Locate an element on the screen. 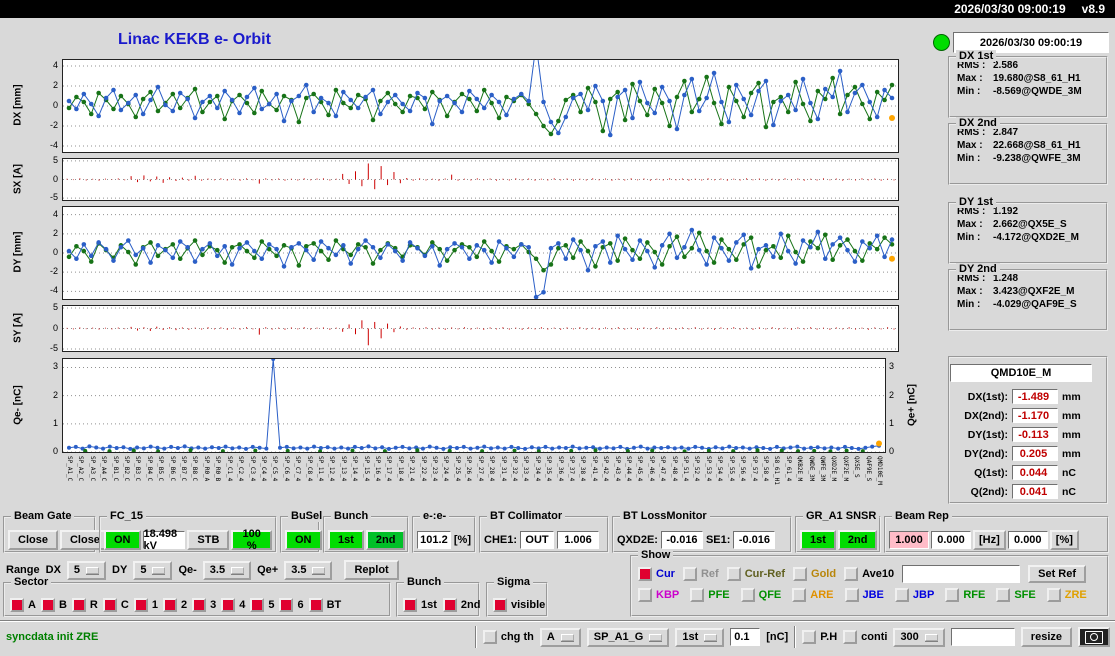 This screenshot has width=1115, height=656. stat-value: -9.238@QWFE_3M is located at coordinates (1037, 158).